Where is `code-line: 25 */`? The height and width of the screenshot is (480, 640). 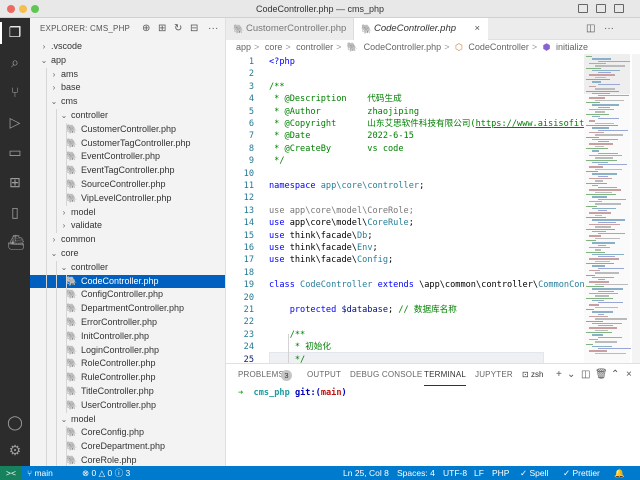 code-line: 25 */ is located at coordinates (406, 358).